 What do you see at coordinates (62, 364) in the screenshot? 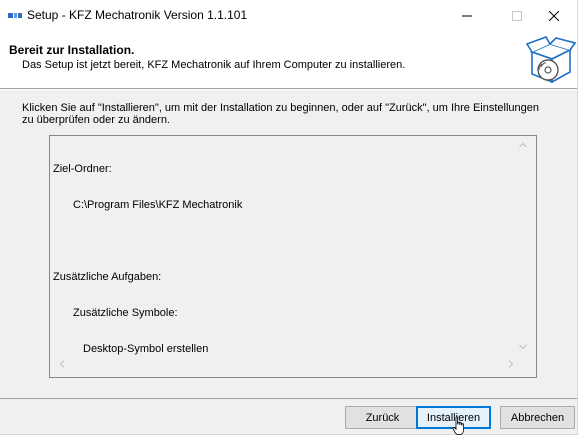
I see `scroll-left-icon` at bounding box center [62, 364].